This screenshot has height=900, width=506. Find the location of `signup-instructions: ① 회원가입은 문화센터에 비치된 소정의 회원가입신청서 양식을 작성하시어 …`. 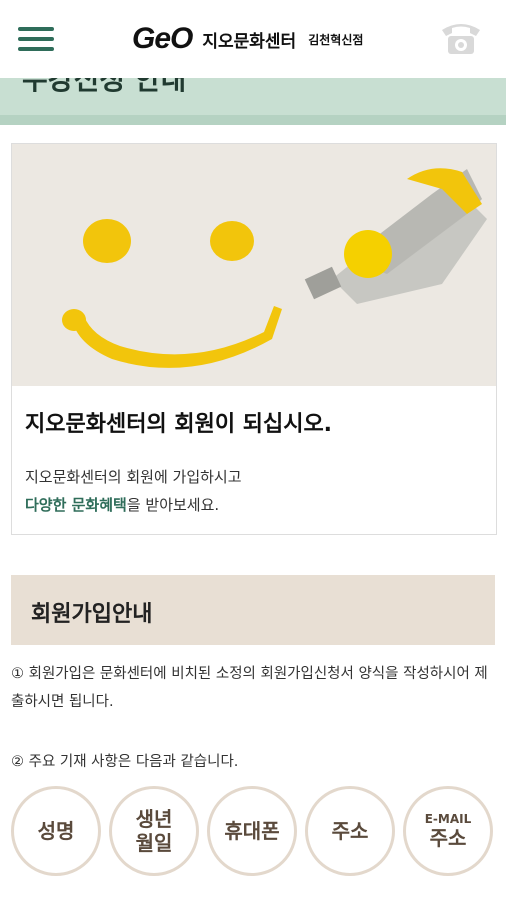

signup-instructions: ① 회원가입은 문화센터에 비치된 소정의 회원가입신청서 양식을 작성하시어 … is located at coordinates (249, 688).